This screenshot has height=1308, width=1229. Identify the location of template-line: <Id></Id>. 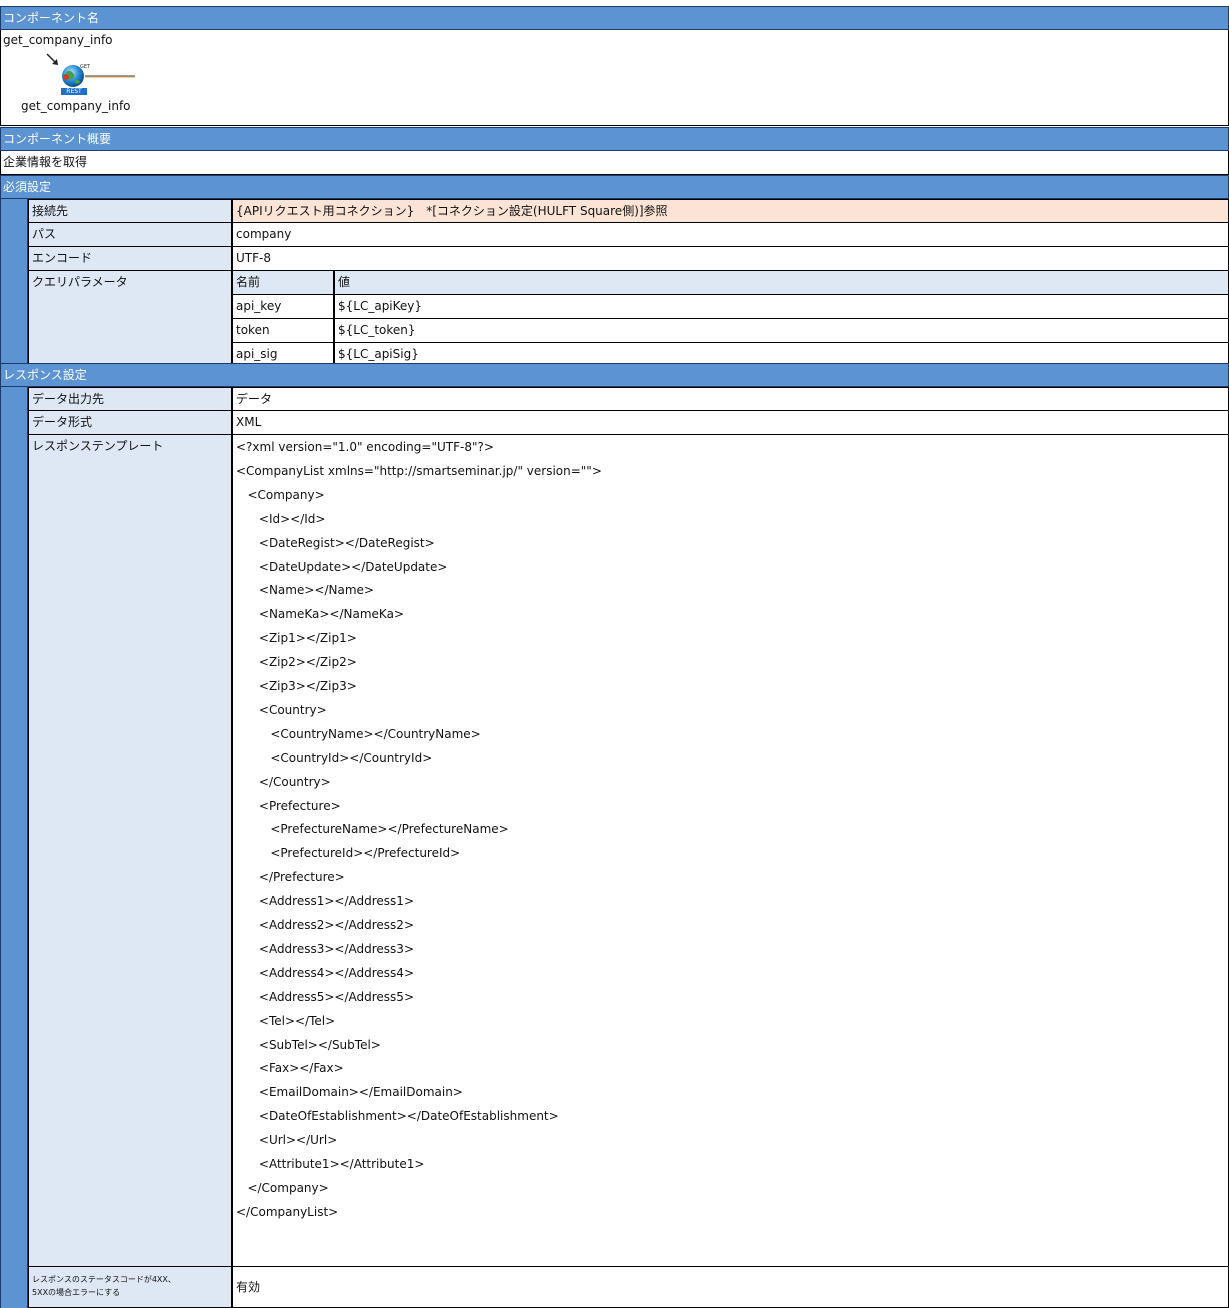
(281, 518).